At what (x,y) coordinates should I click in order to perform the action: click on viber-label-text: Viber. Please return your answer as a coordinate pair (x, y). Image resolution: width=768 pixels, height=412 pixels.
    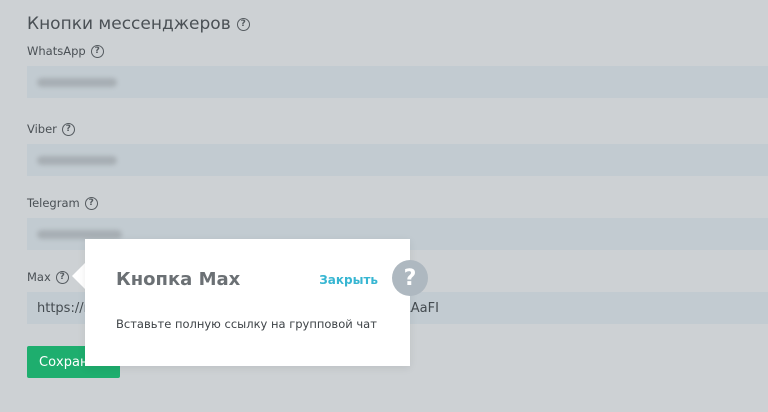
    Looking at the image, I should click on (42, 129).